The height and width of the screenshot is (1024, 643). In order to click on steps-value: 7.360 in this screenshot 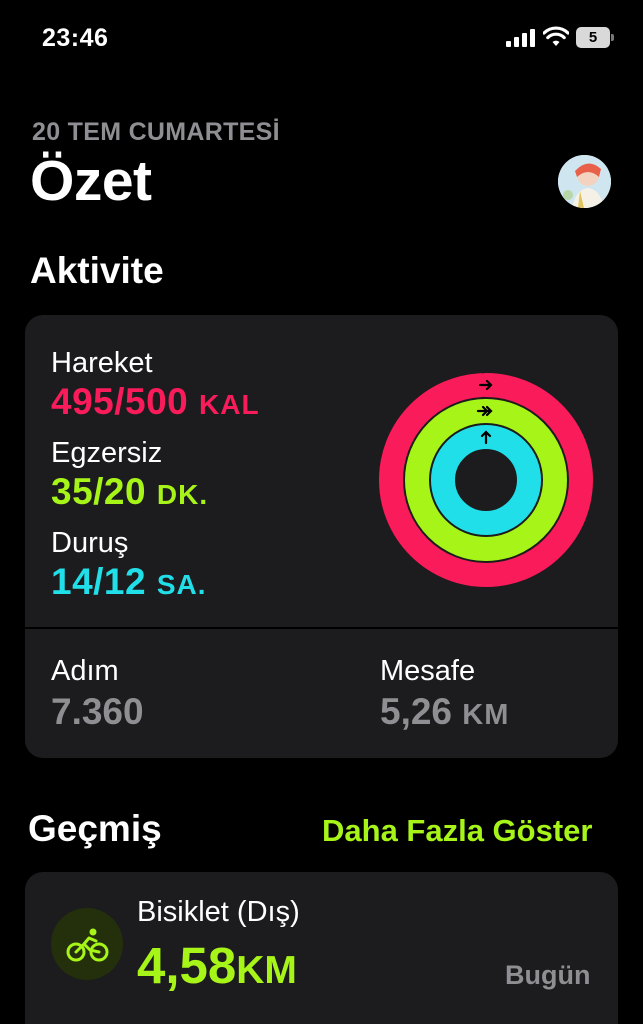, I will do `click(97, 711)`.